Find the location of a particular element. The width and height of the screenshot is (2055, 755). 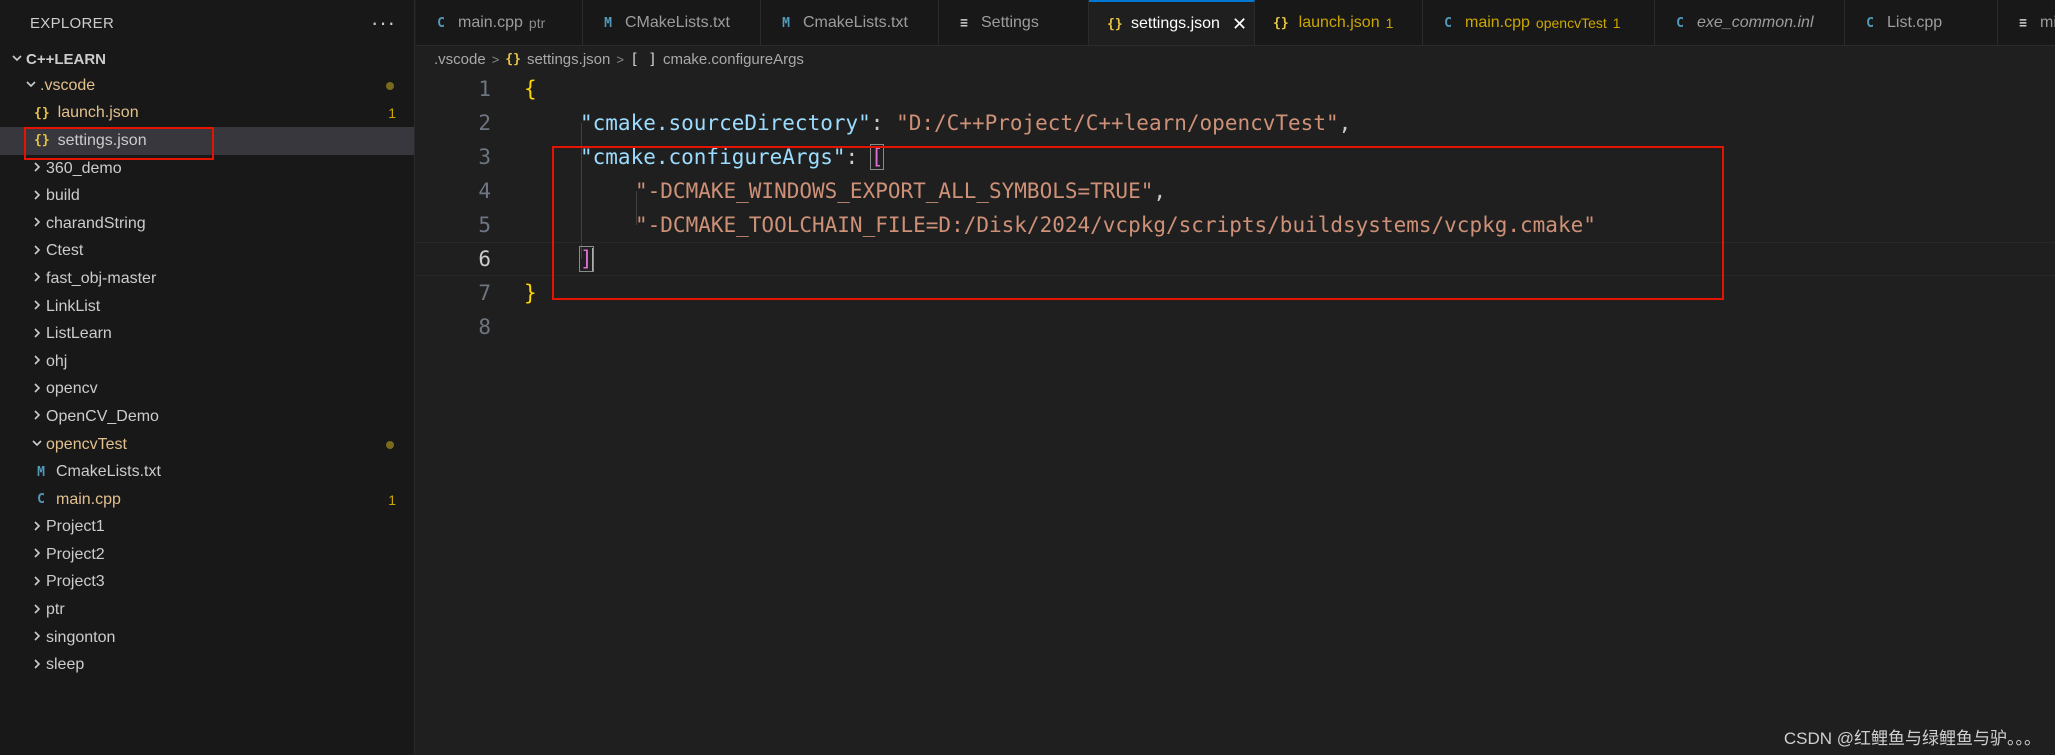

json-bracket: [ is located at coordinates (877, 157).